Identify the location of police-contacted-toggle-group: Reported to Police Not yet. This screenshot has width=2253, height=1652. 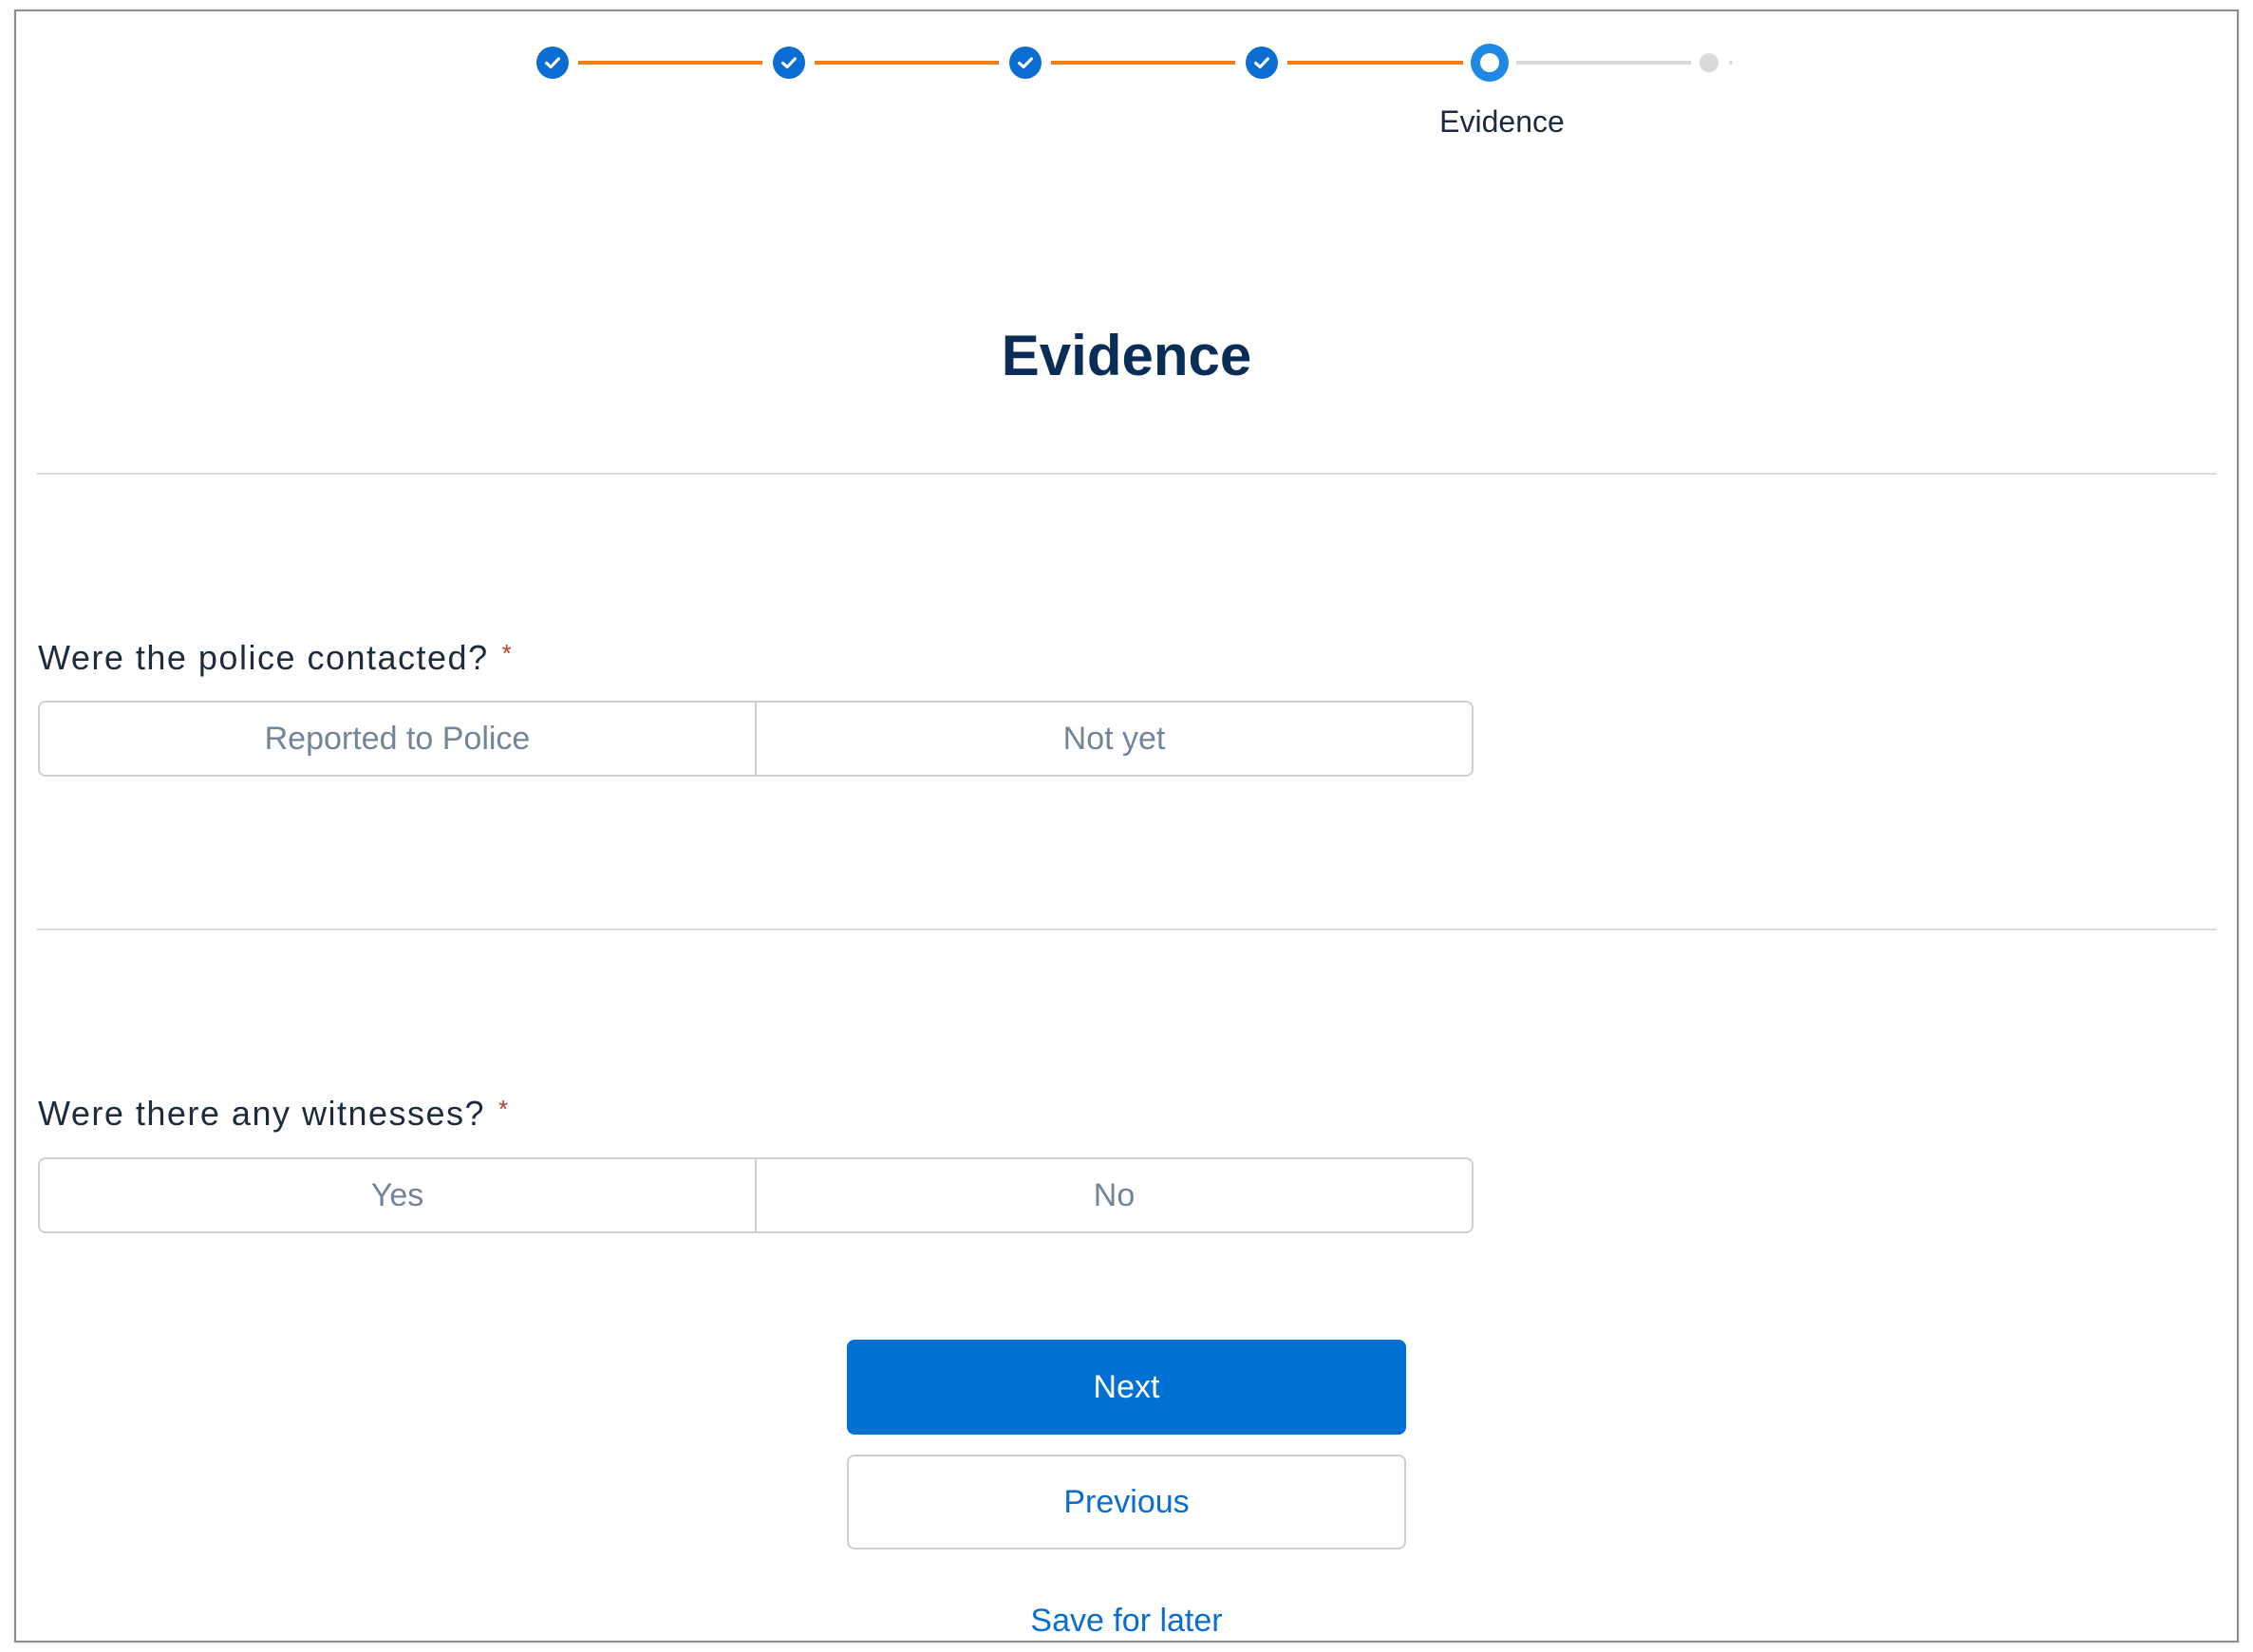
(756, 739).